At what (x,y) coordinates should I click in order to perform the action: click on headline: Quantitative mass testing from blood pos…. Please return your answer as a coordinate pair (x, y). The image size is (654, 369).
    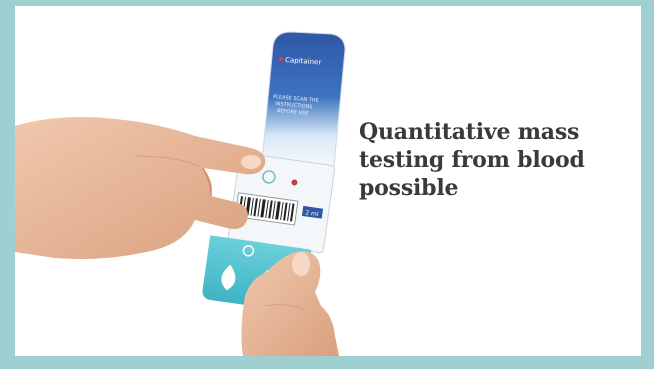
    Looking at the image, I should click on (499, 160).